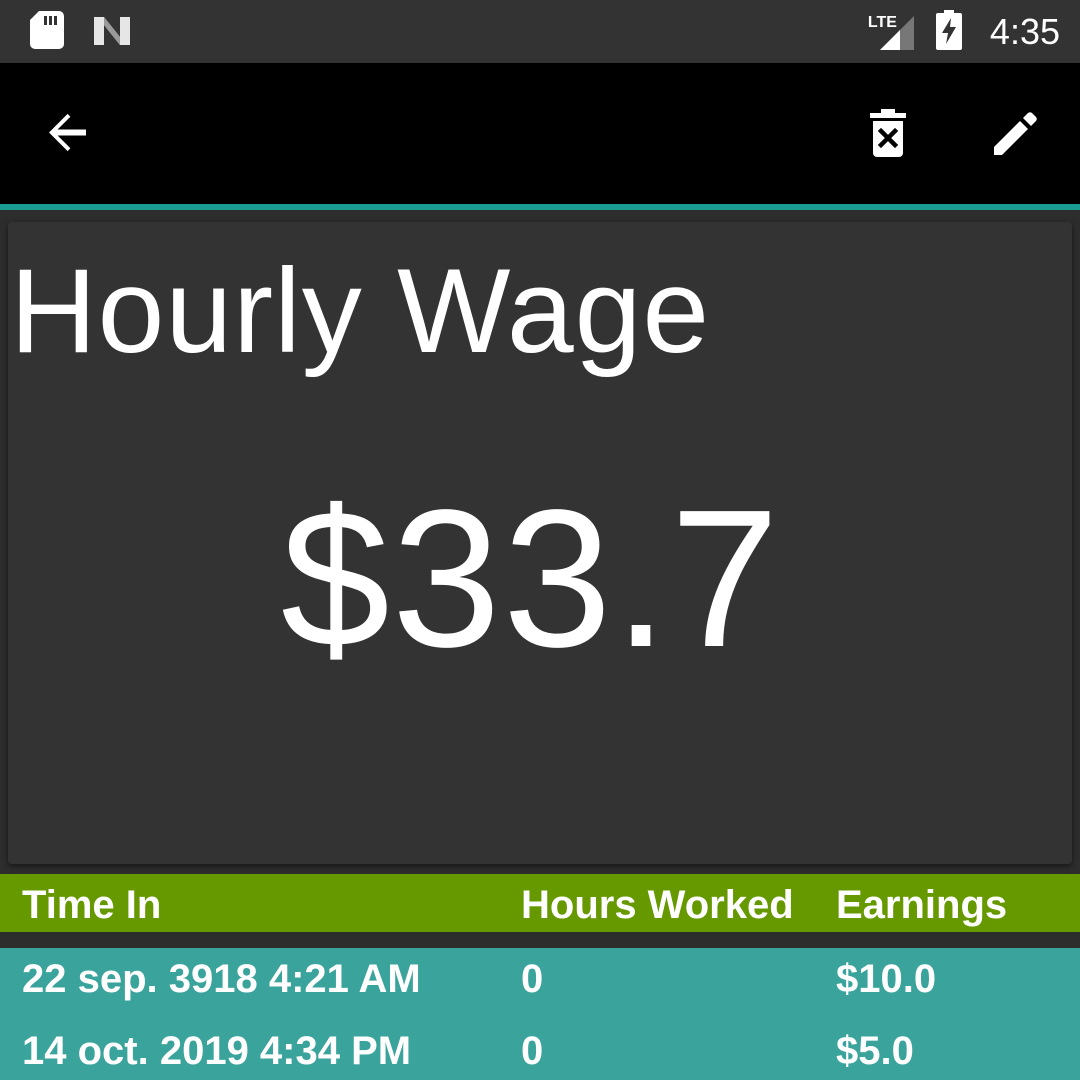  I want to click on column-header-hours-worked: Hours Worked, so click(657, 905).